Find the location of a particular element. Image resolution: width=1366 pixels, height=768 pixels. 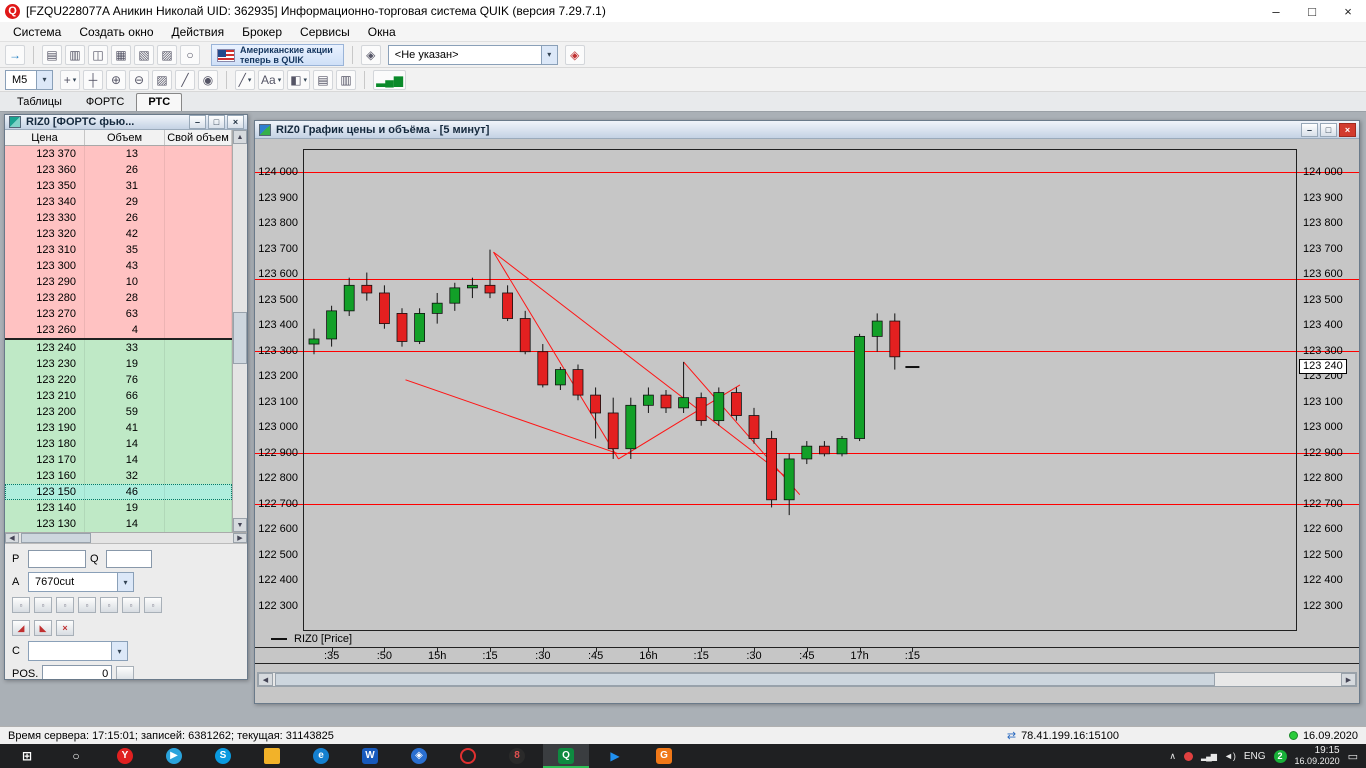

orderbook-row: 123 170 14 is located at coordinates (118, 460).